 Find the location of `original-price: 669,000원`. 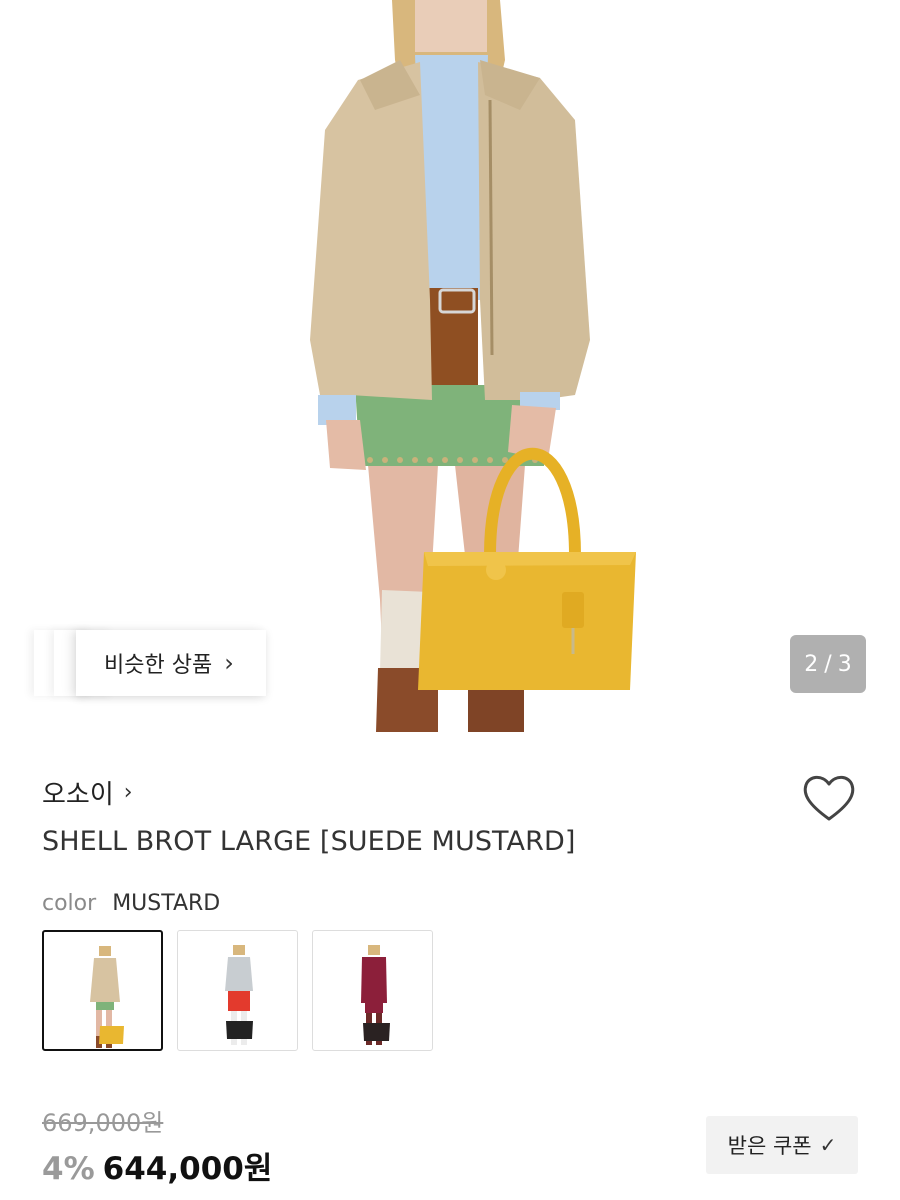

original-price: 669,000원 is located at coordinates (103, 1123).